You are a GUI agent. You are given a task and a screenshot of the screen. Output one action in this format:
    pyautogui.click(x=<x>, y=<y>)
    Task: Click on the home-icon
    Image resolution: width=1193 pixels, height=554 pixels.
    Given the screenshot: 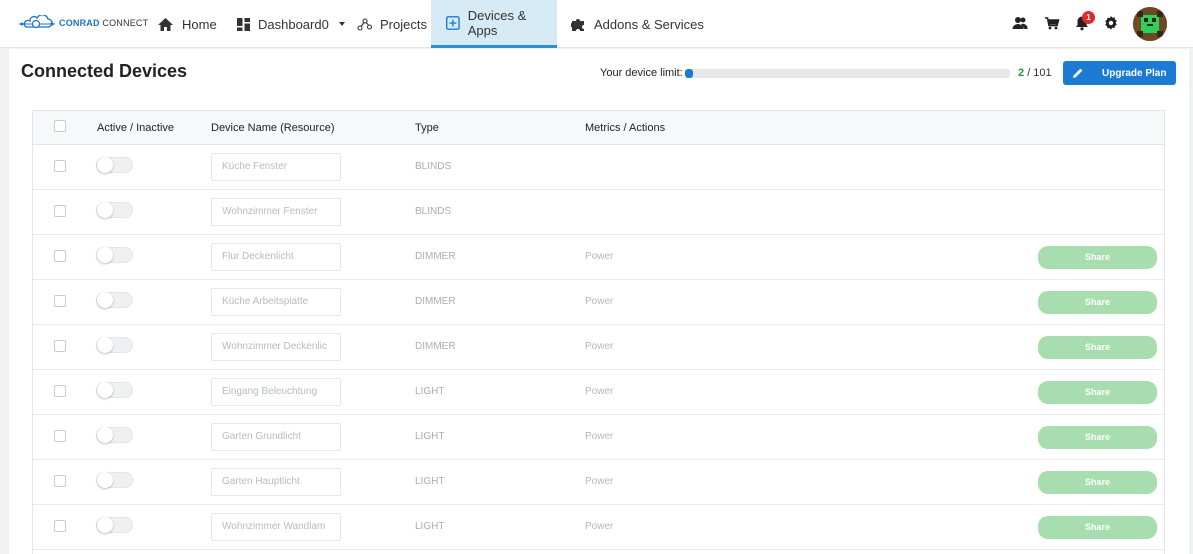 What is the action you would take?
    pyautogui.click(x=165, y=24)
    